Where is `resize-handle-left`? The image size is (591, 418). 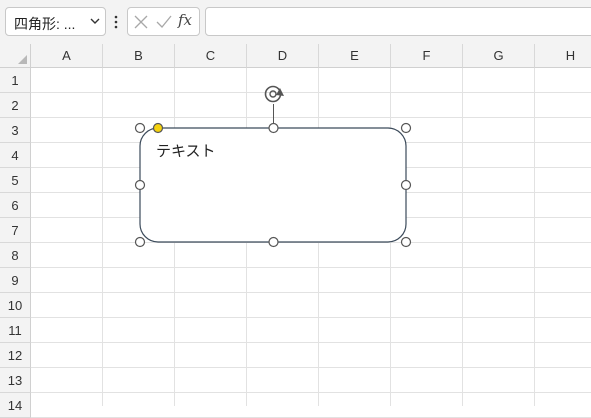
resize-handle-left is located at coordinates (140, 185).